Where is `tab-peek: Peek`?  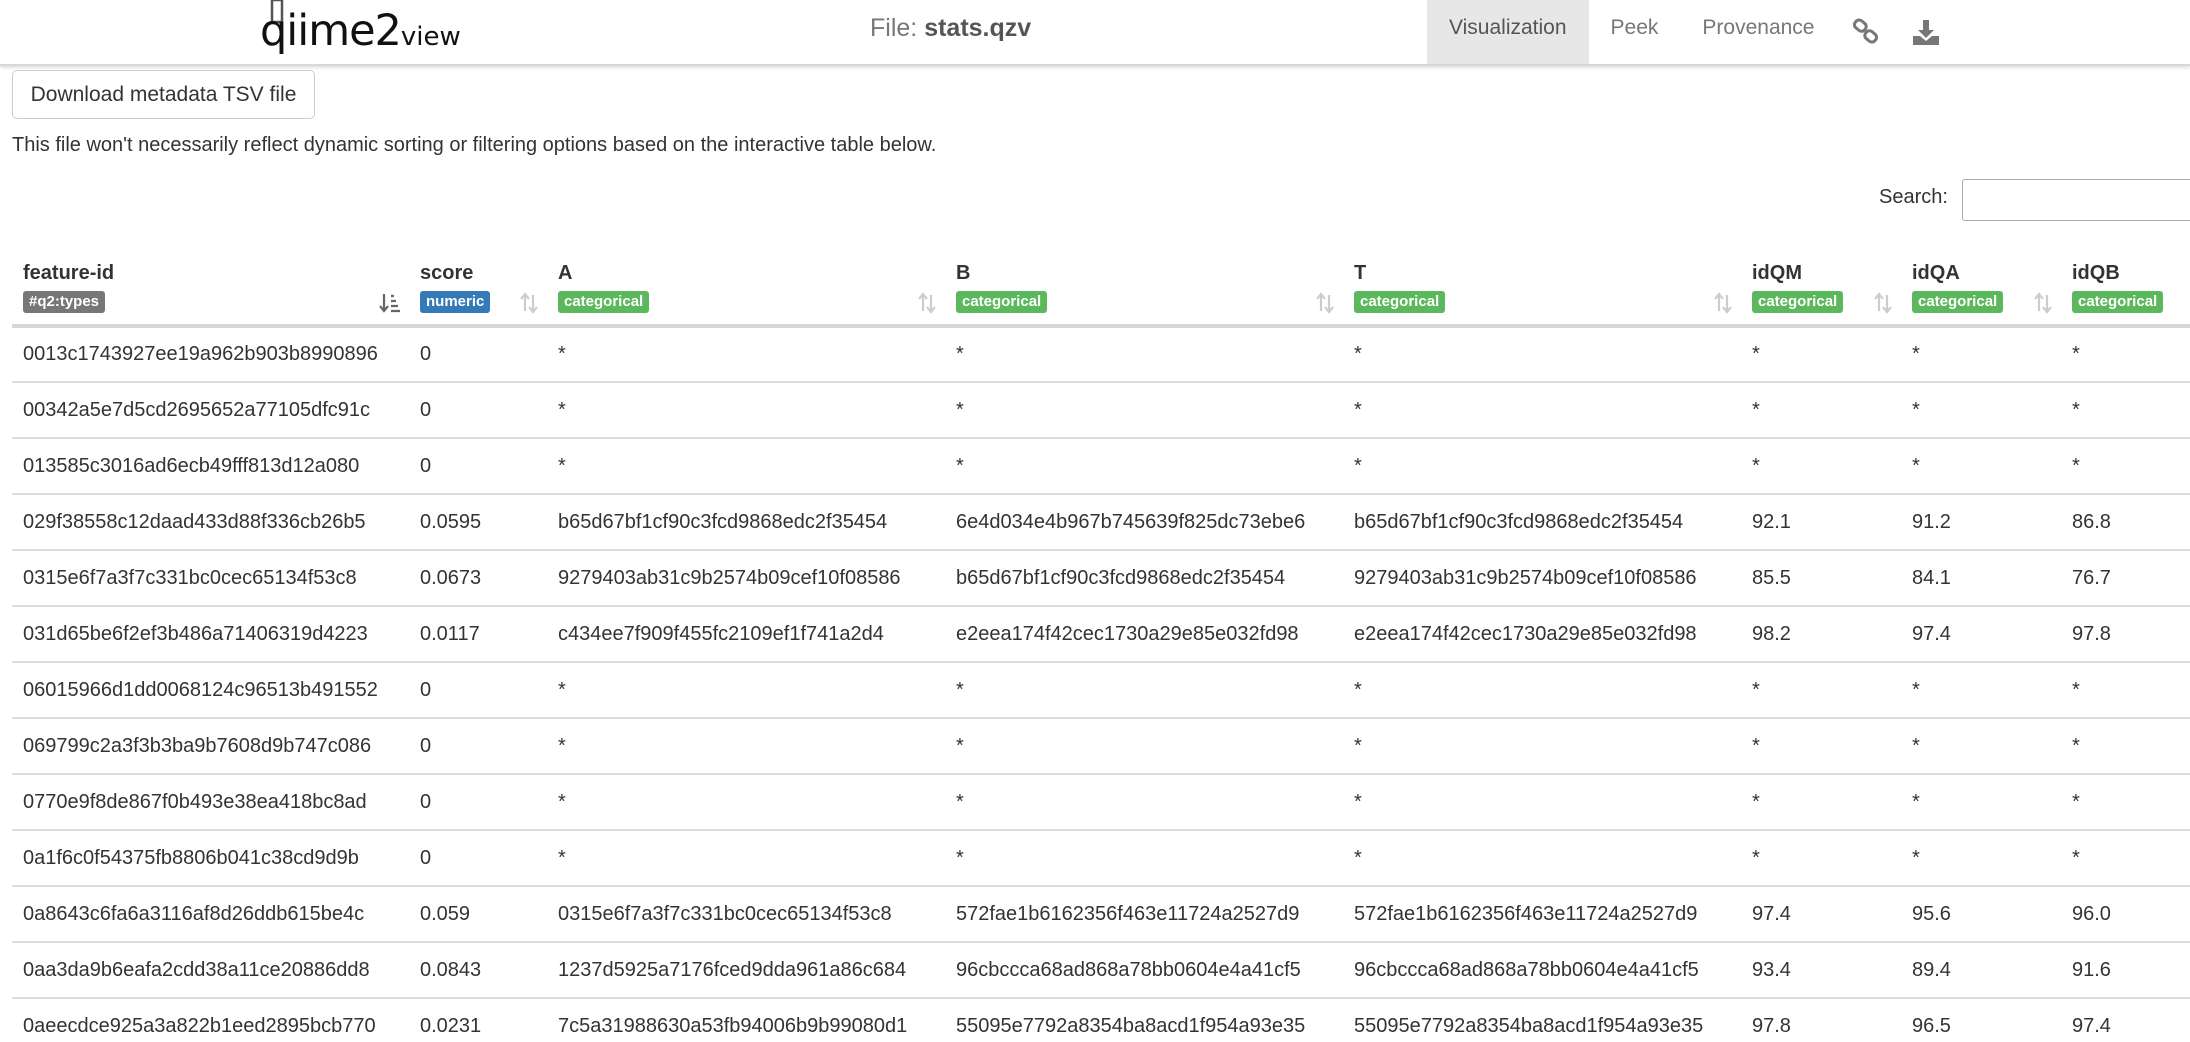 tab-peek: Peek is located at coordinates (1635, 32).